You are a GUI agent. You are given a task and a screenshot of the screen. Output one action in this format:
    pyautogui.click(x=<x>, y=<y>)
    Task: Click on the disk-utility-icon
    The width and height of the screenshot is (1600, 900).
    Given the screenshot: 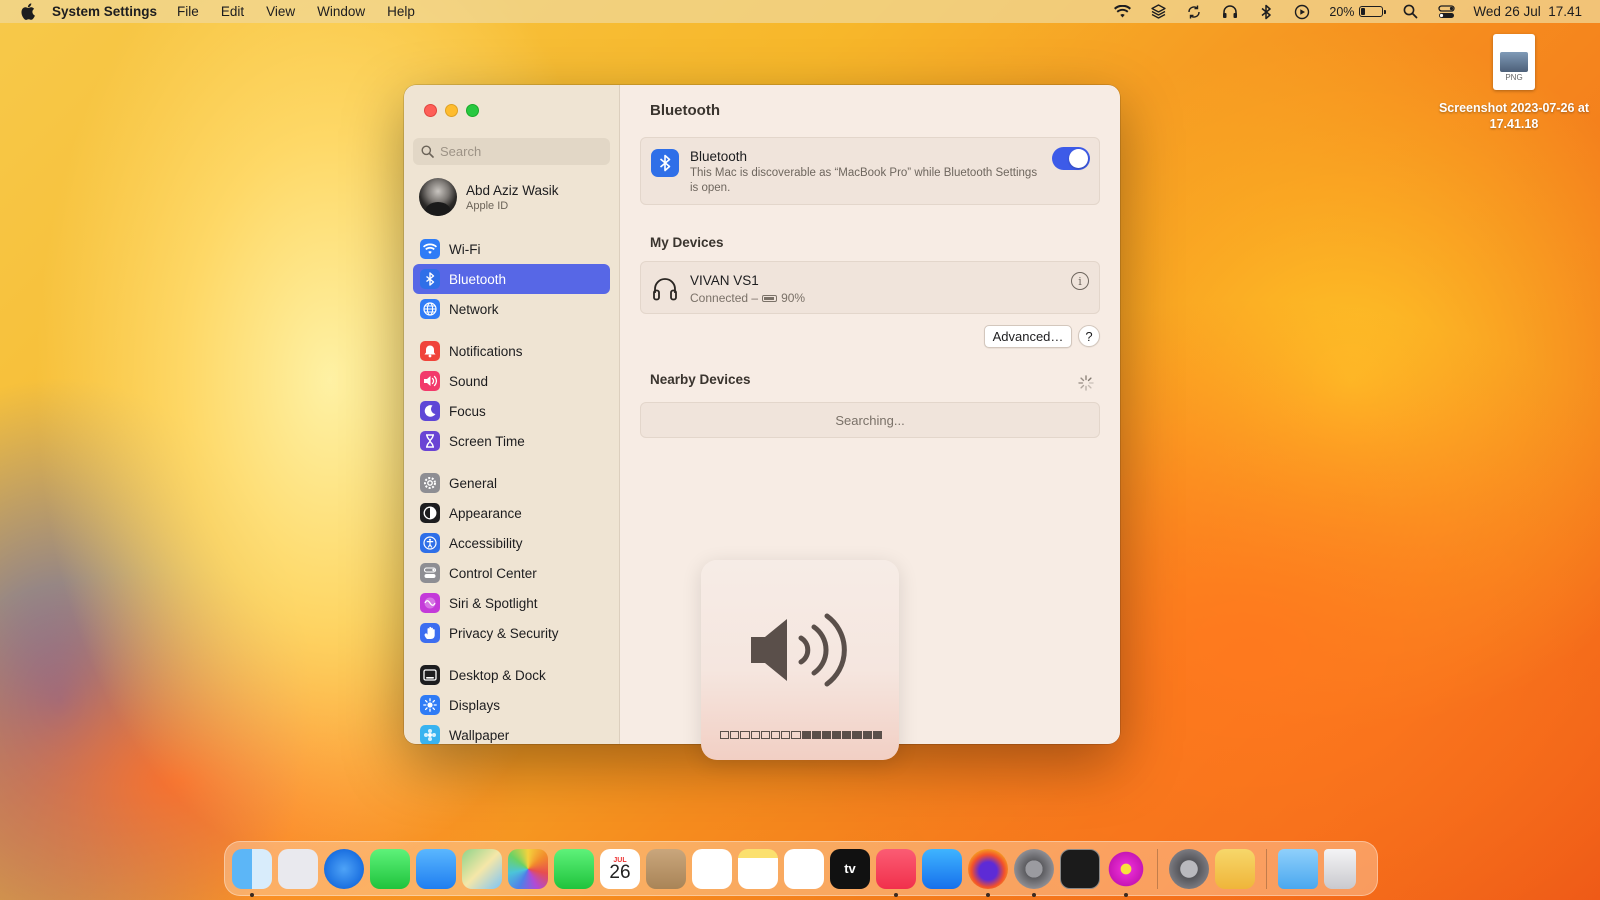 What is the action you would take?
    pyautogui.click(x=1189, y=868)
    